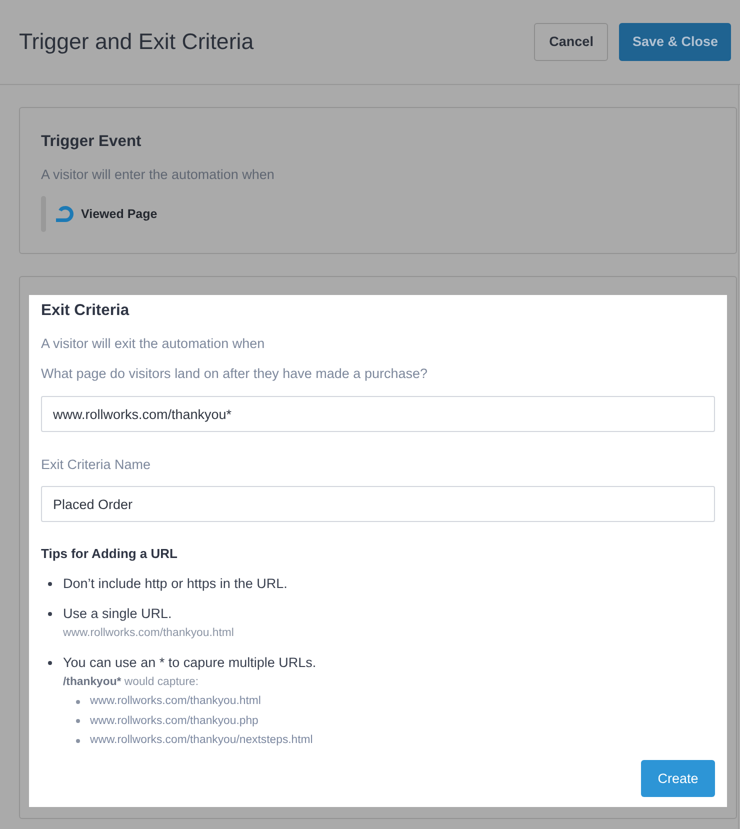 This screenshot has width=740, height=829. I want to click on page-title: Trigger and Exit Criteria, so click(136, 42).